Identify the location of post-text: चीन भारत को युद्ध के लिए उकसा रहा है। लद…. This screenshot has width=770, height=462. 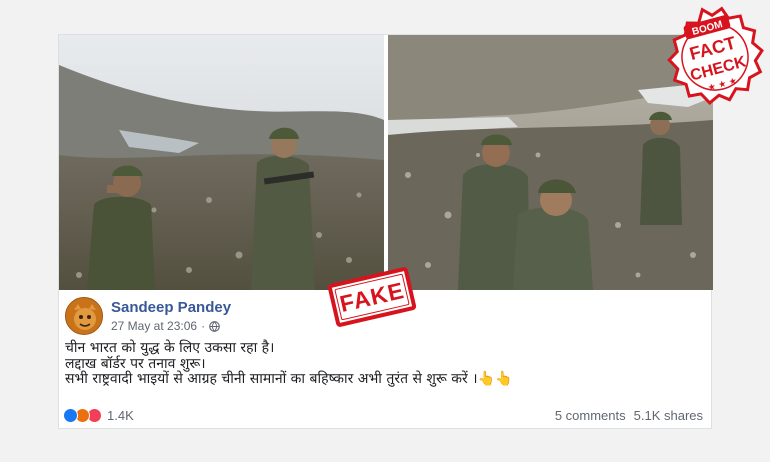
(289, 364).